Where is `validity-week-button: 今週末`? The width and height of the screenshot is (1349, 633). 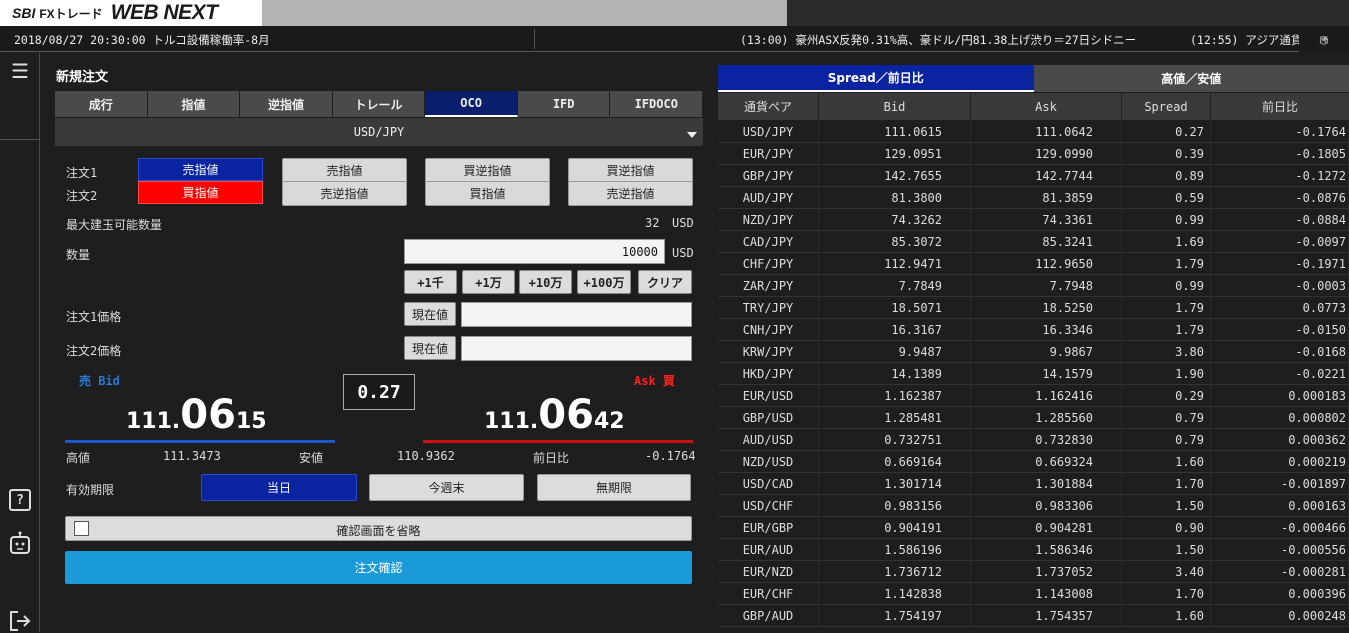 validity-week-button: 今週末 is located at coordinates (446, 487).